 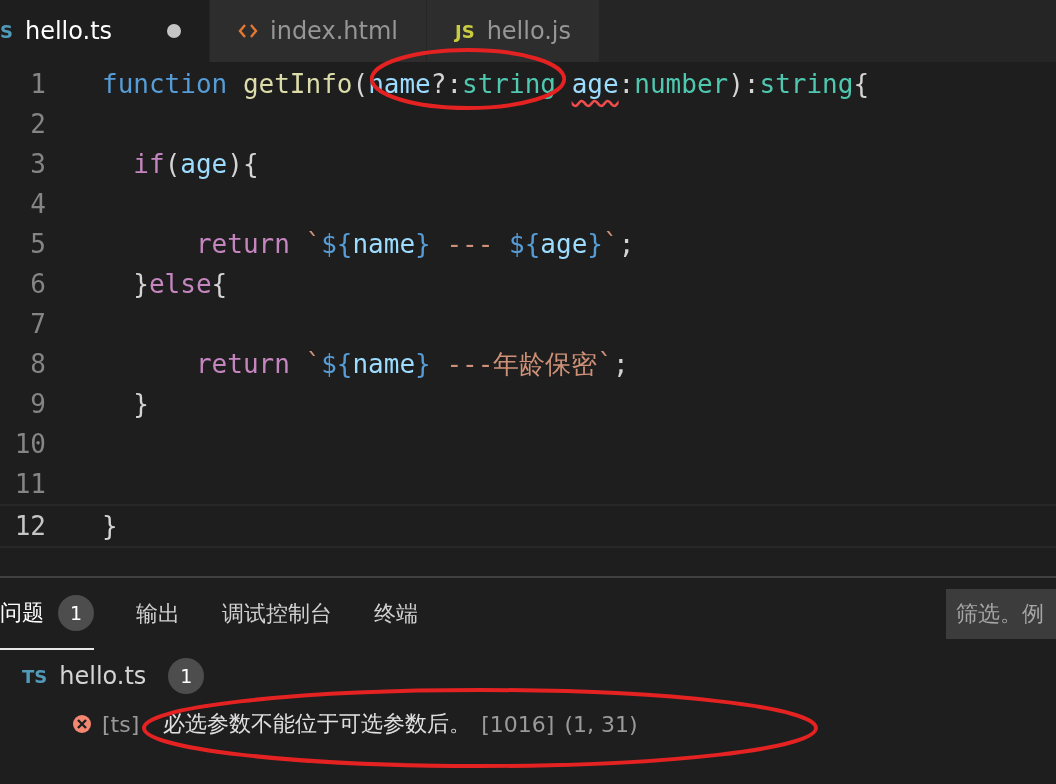 What do you see at coordinates (29, 444) in the screenshot?
I see `line-number: 10` at bounding box center [29, 444].